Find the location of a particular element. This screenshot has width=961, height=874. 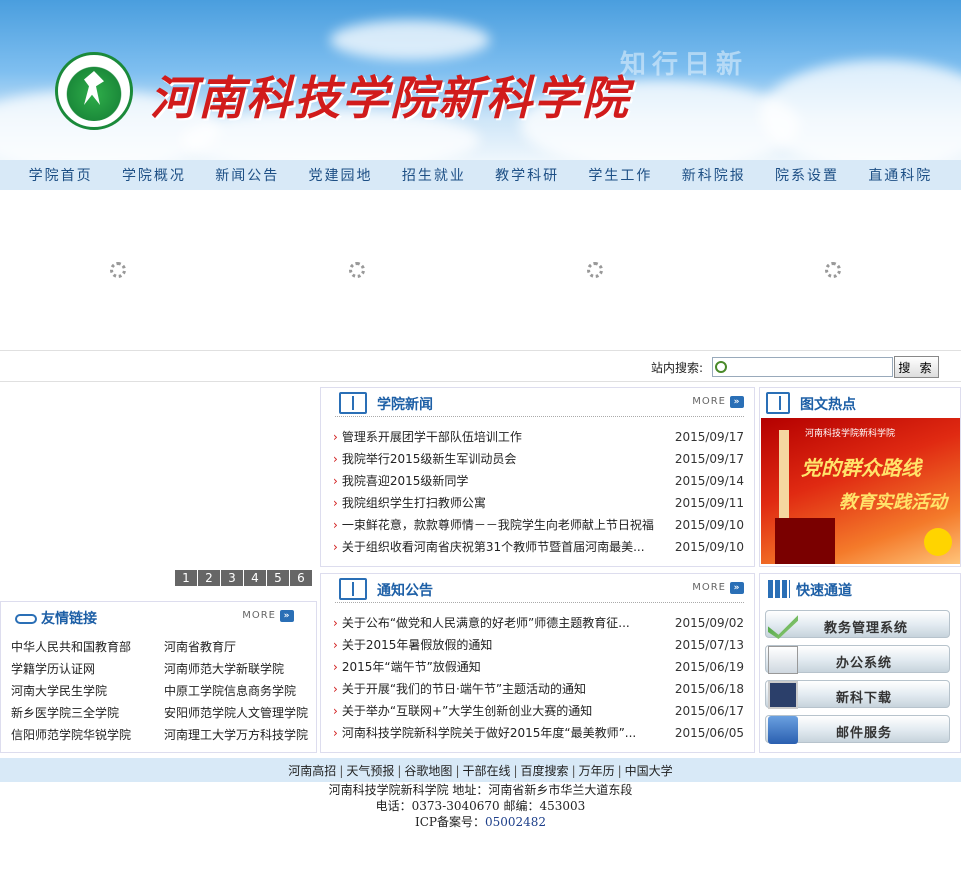

footer-link: 中国大学 is located at coordinates (649, 771).